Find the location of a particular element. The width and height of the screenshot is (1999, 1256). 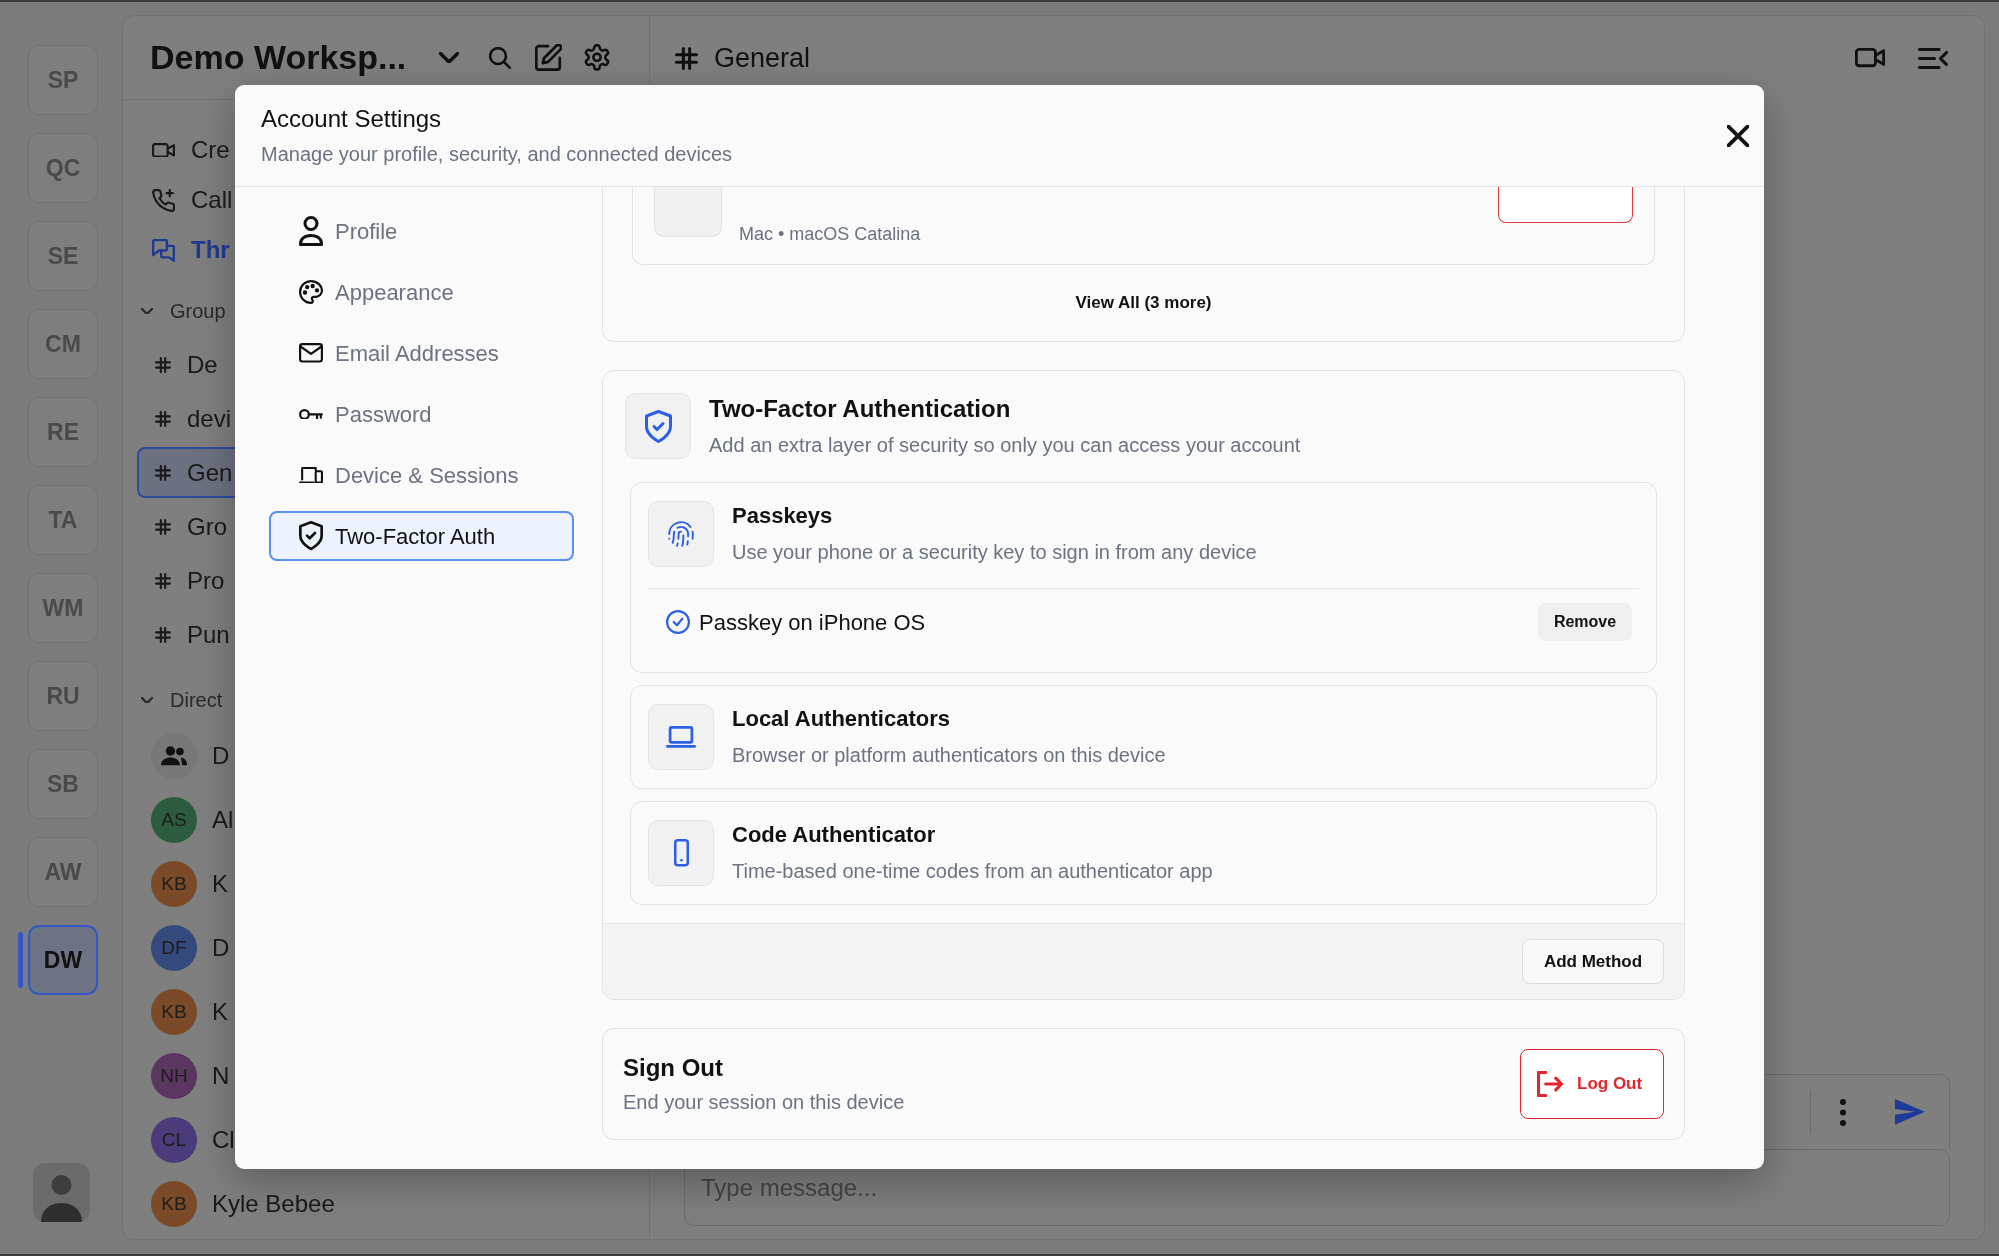

panel-menu-icon is located at coordinates (1933, 58).